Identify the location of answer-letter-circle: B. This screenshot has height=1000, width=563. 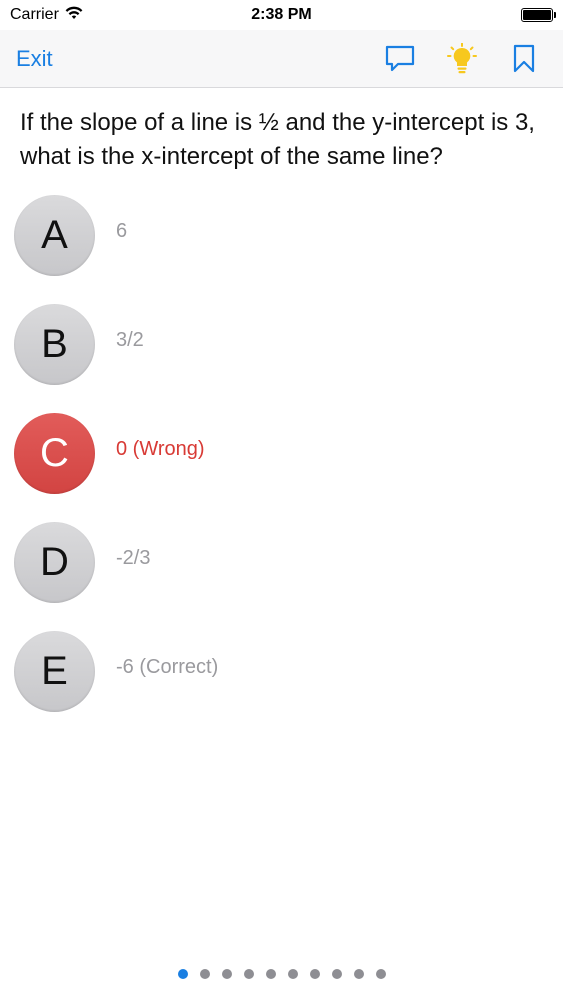
(54, 344).